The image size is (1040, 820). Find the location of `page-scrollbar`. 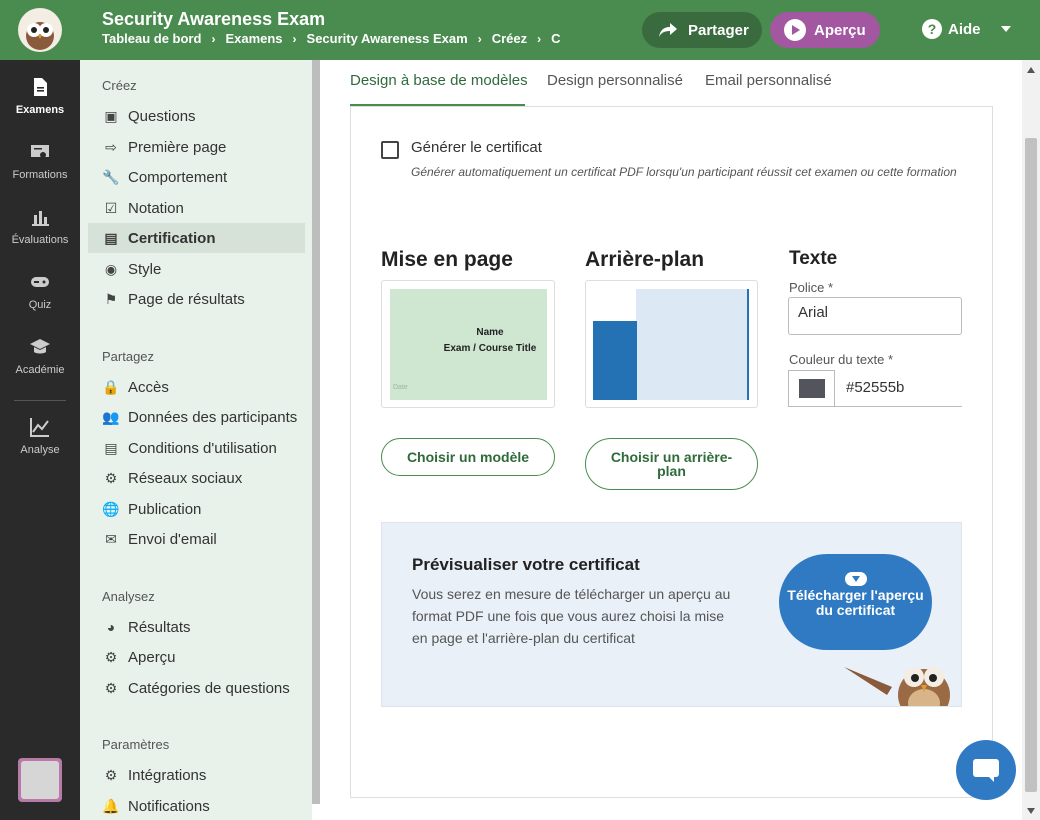

page-scrollbar is located at coordinates (1031, 440).